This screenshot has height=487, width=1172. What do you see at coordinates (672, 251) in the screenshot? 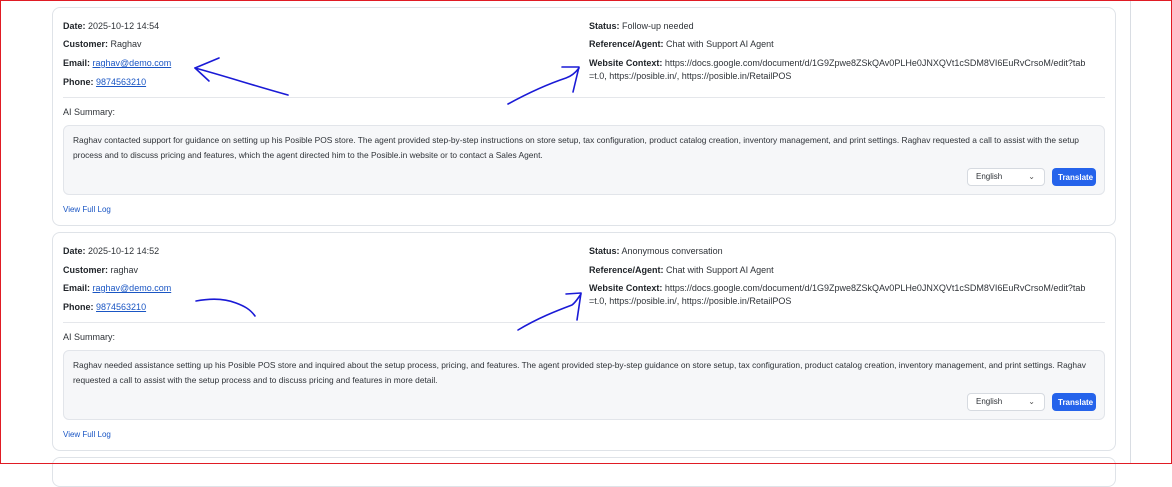
I see `status-value: Anonymous conversation` at bounding box center [672, 251].